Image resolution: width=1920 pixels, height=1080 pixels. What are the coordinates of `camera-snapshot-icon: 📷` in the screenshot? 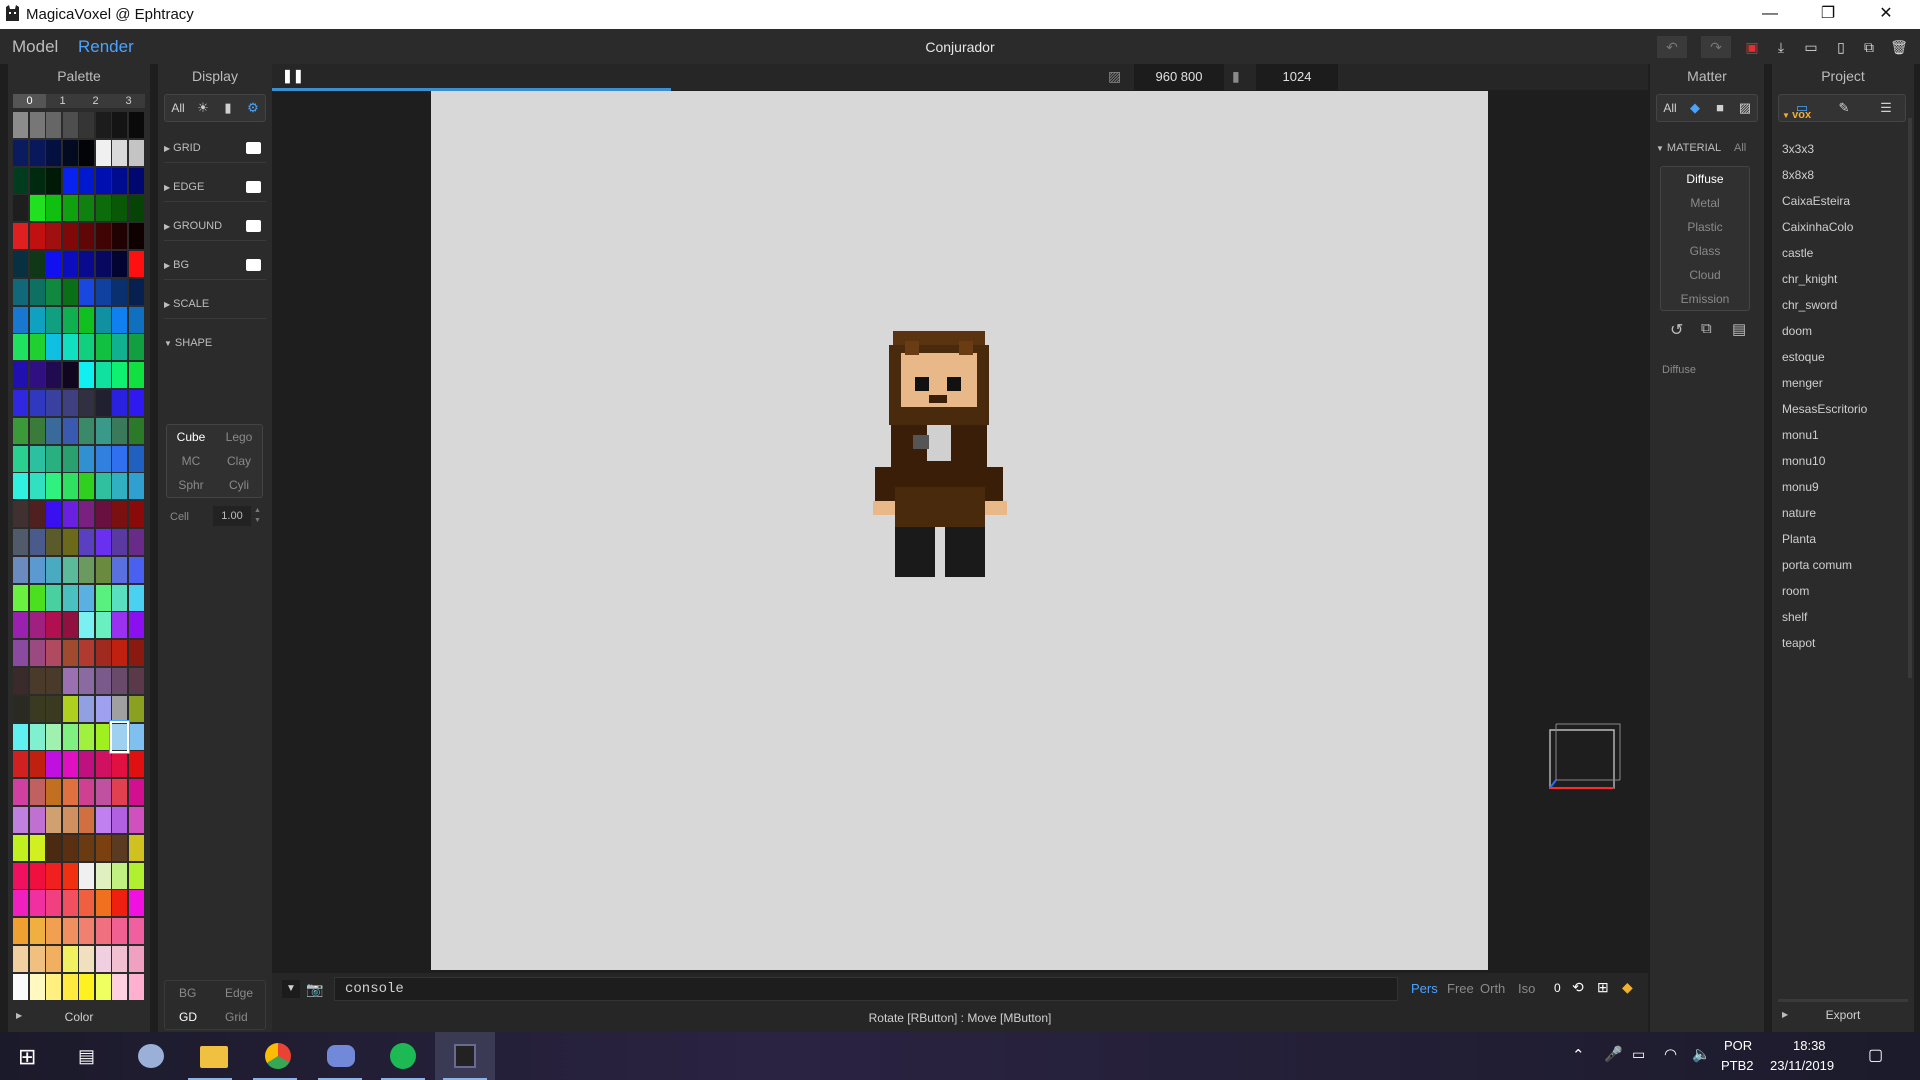 It's located at (315, 989).